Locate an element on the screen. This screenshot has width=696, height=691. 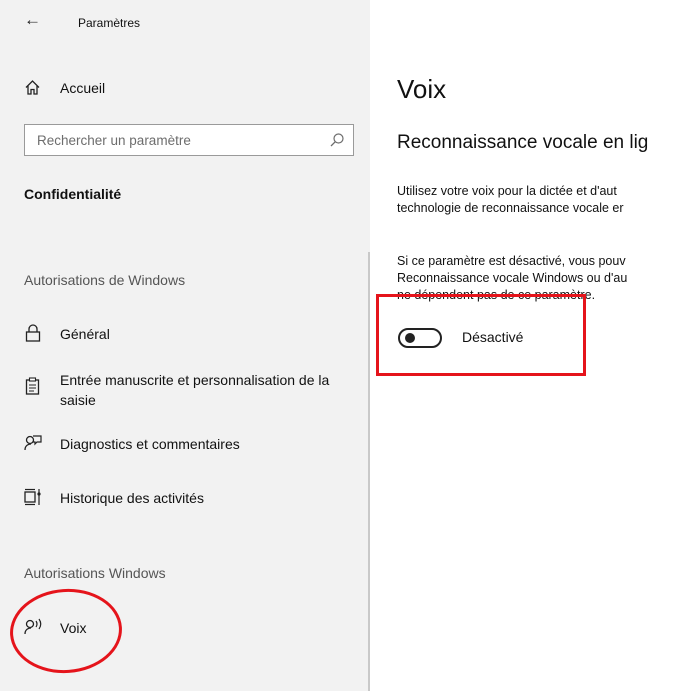
sidebar-item-home: Accueil is located at coordinates (82, 88).